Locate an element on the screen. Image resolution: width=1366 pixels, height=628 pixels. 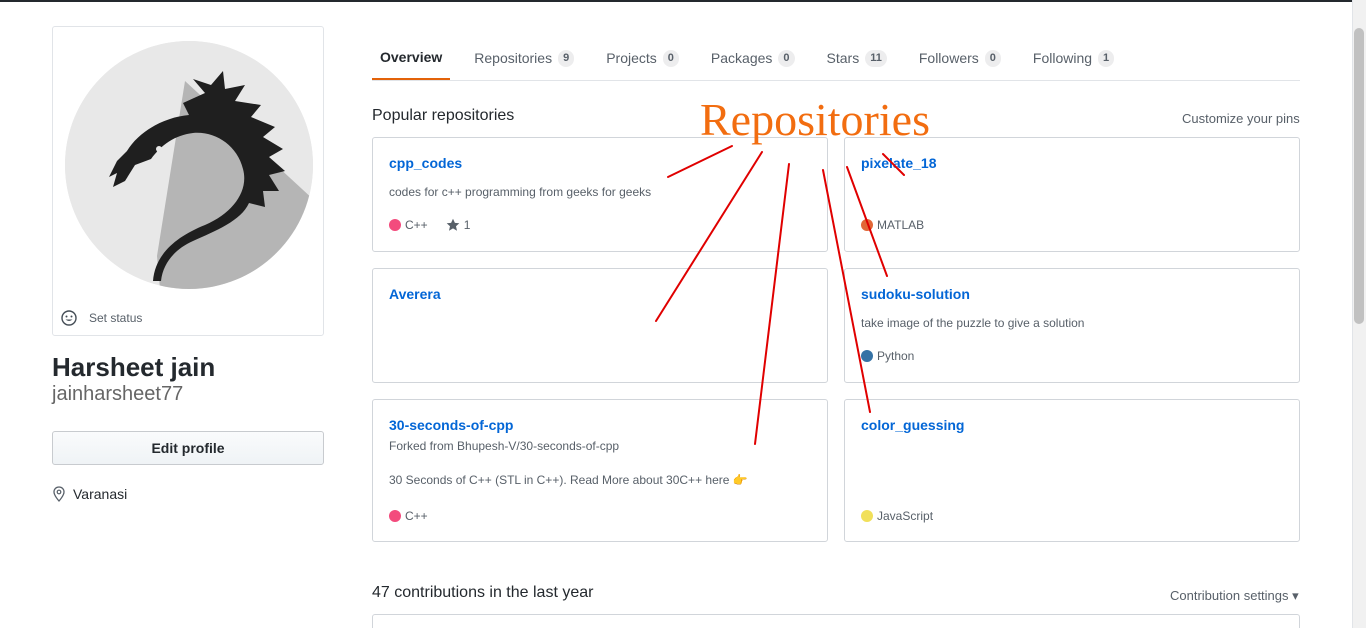
repo-star-count: 1 is located at coordinates (467, 225).